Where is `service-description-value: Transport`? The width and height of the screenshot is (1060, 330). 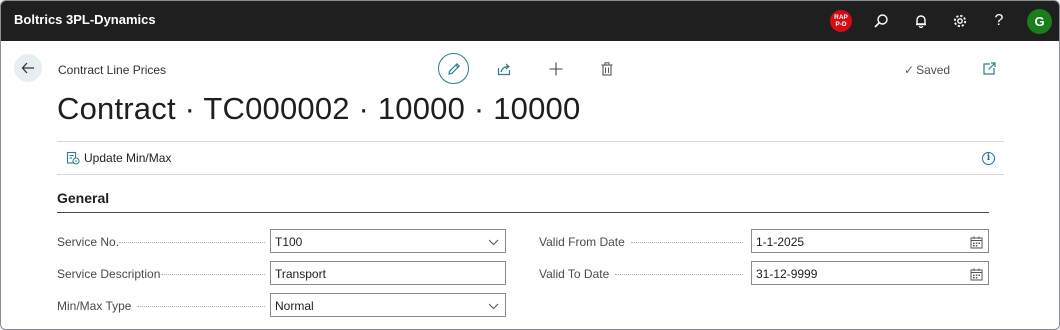
service-description-value: Transport is located at coordinates (300, 274).